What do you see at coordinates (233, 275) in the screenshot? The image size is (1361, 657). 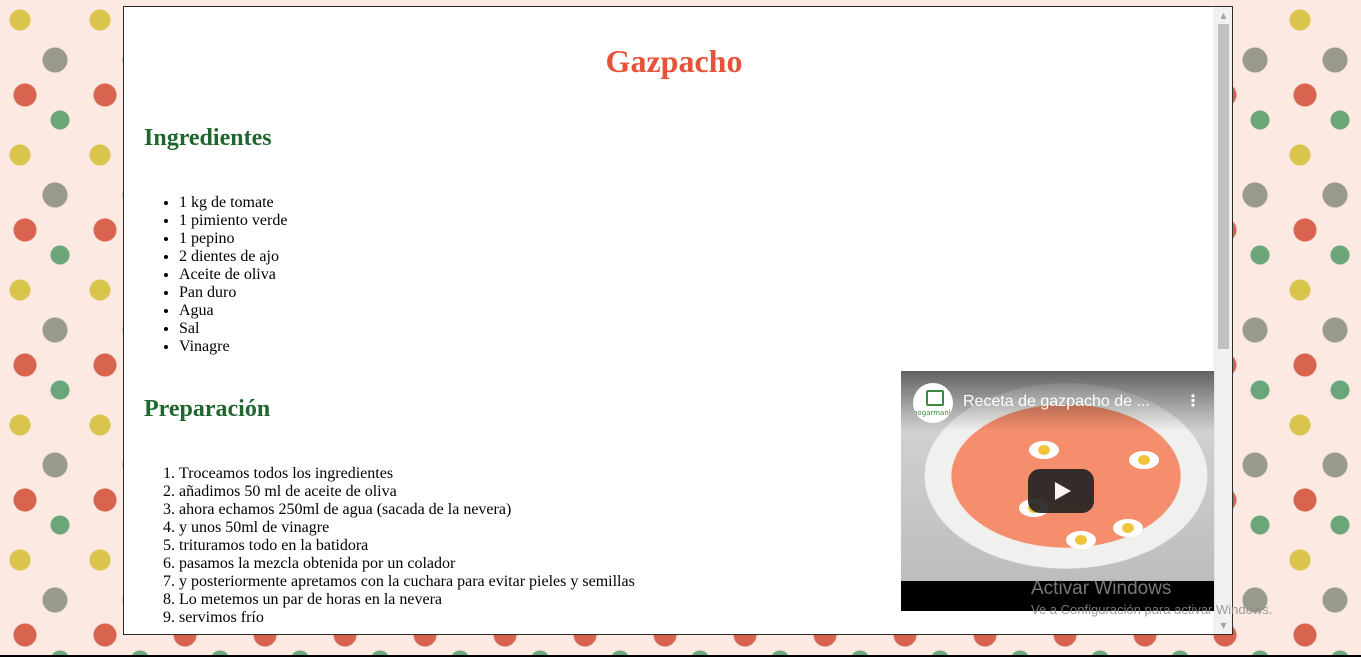 I see `ingredient-item: Aceite de oliva` at bounding box center [233, 275].